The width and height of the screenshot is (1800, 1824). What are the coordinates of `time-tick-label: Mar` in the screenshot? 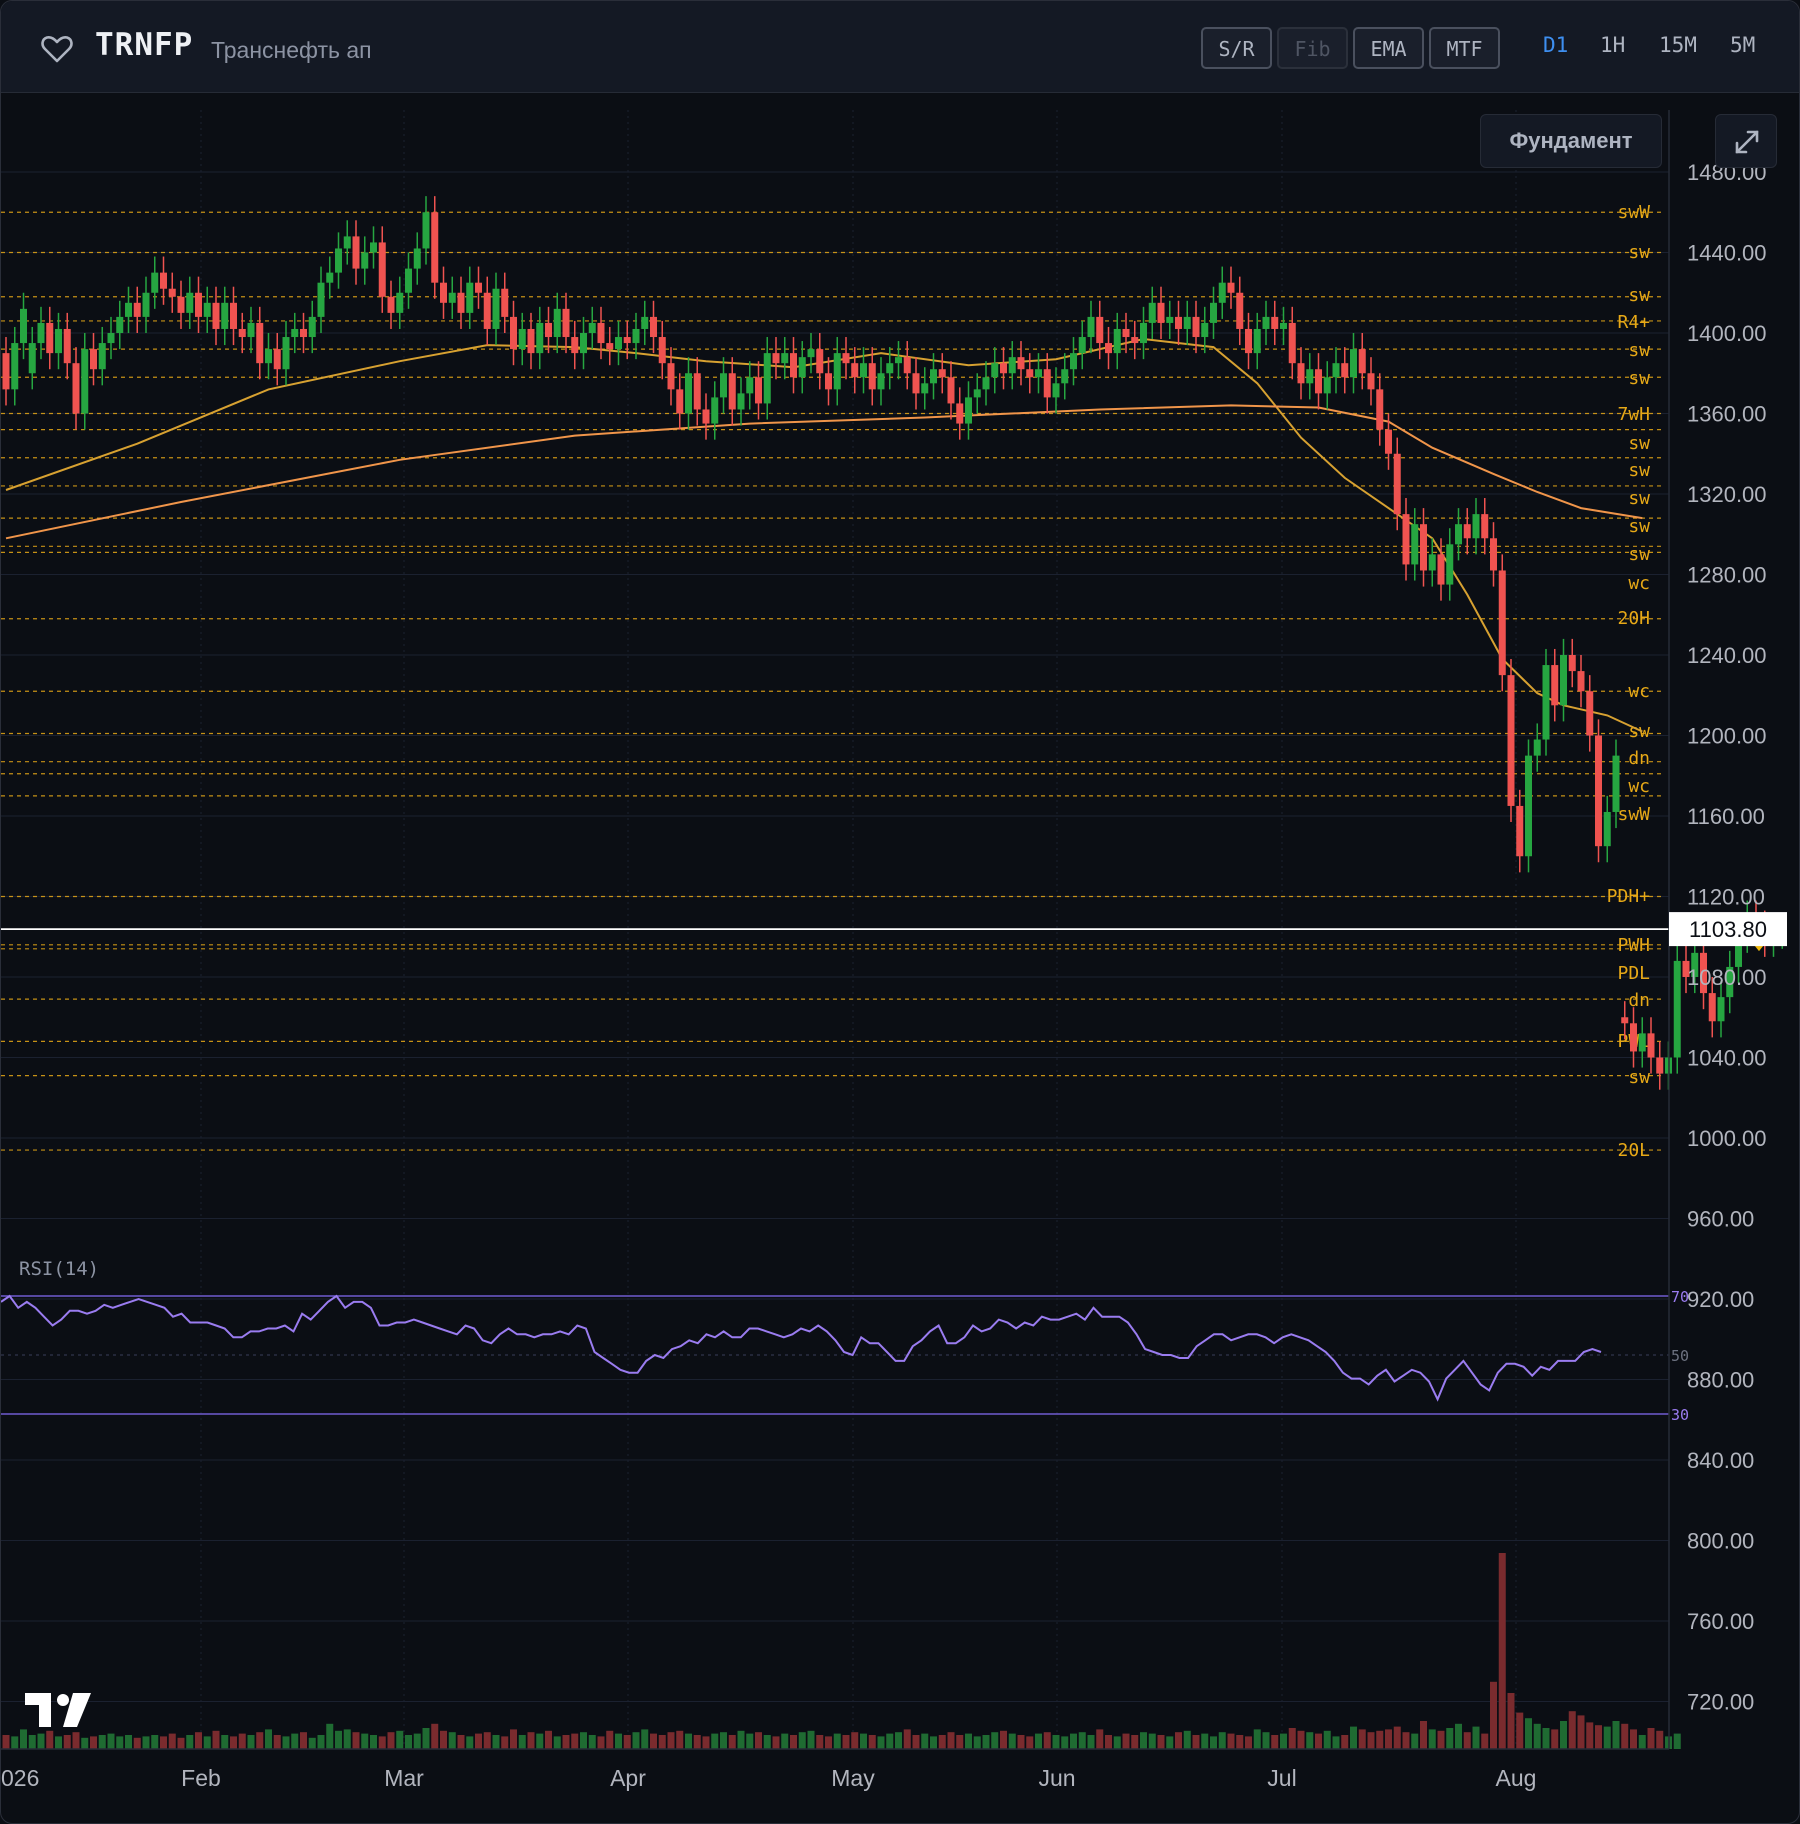 It's located at (404, 1778).